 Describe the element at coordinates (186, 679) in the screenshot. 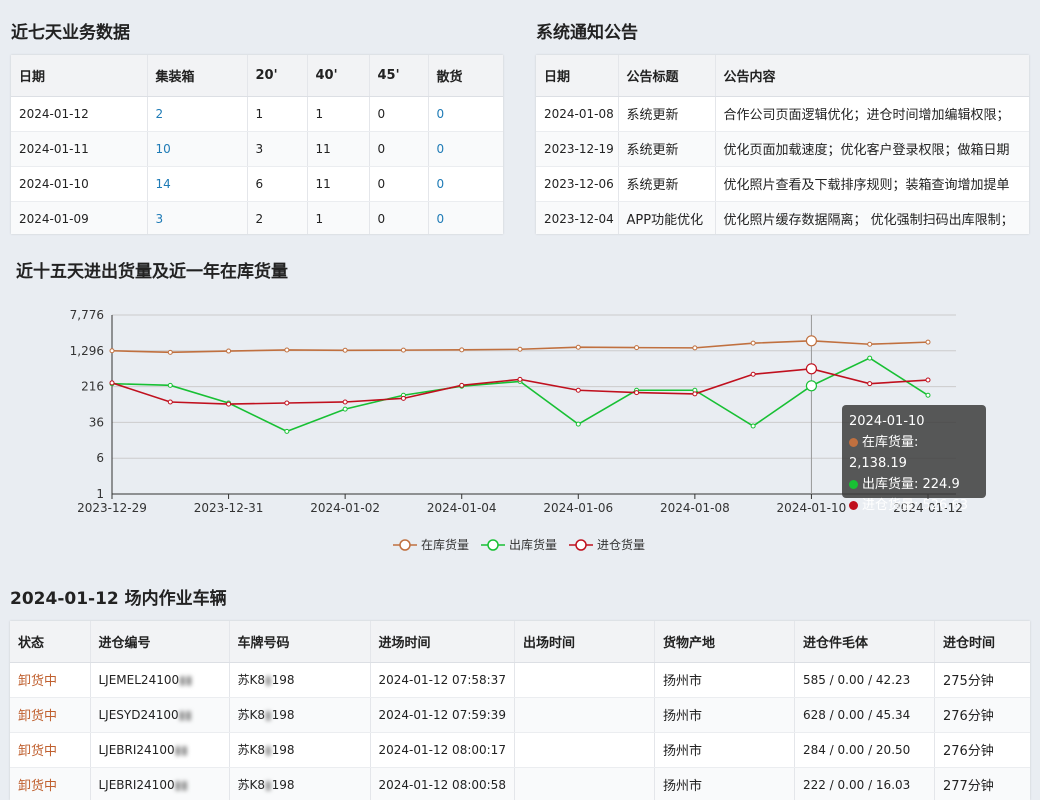

I see `redacted-text: ▮▮` at that location.